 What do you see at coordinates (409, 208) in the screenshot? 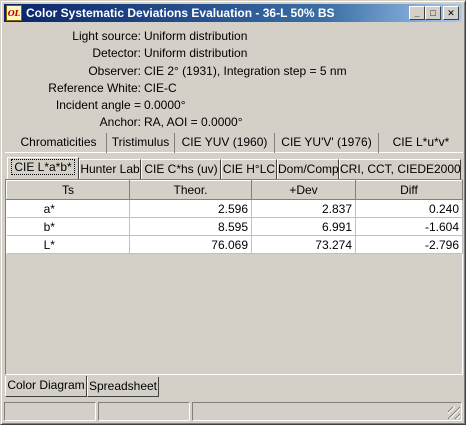
I see `cell-diff: 0.240` at bounding box center [409, 208].